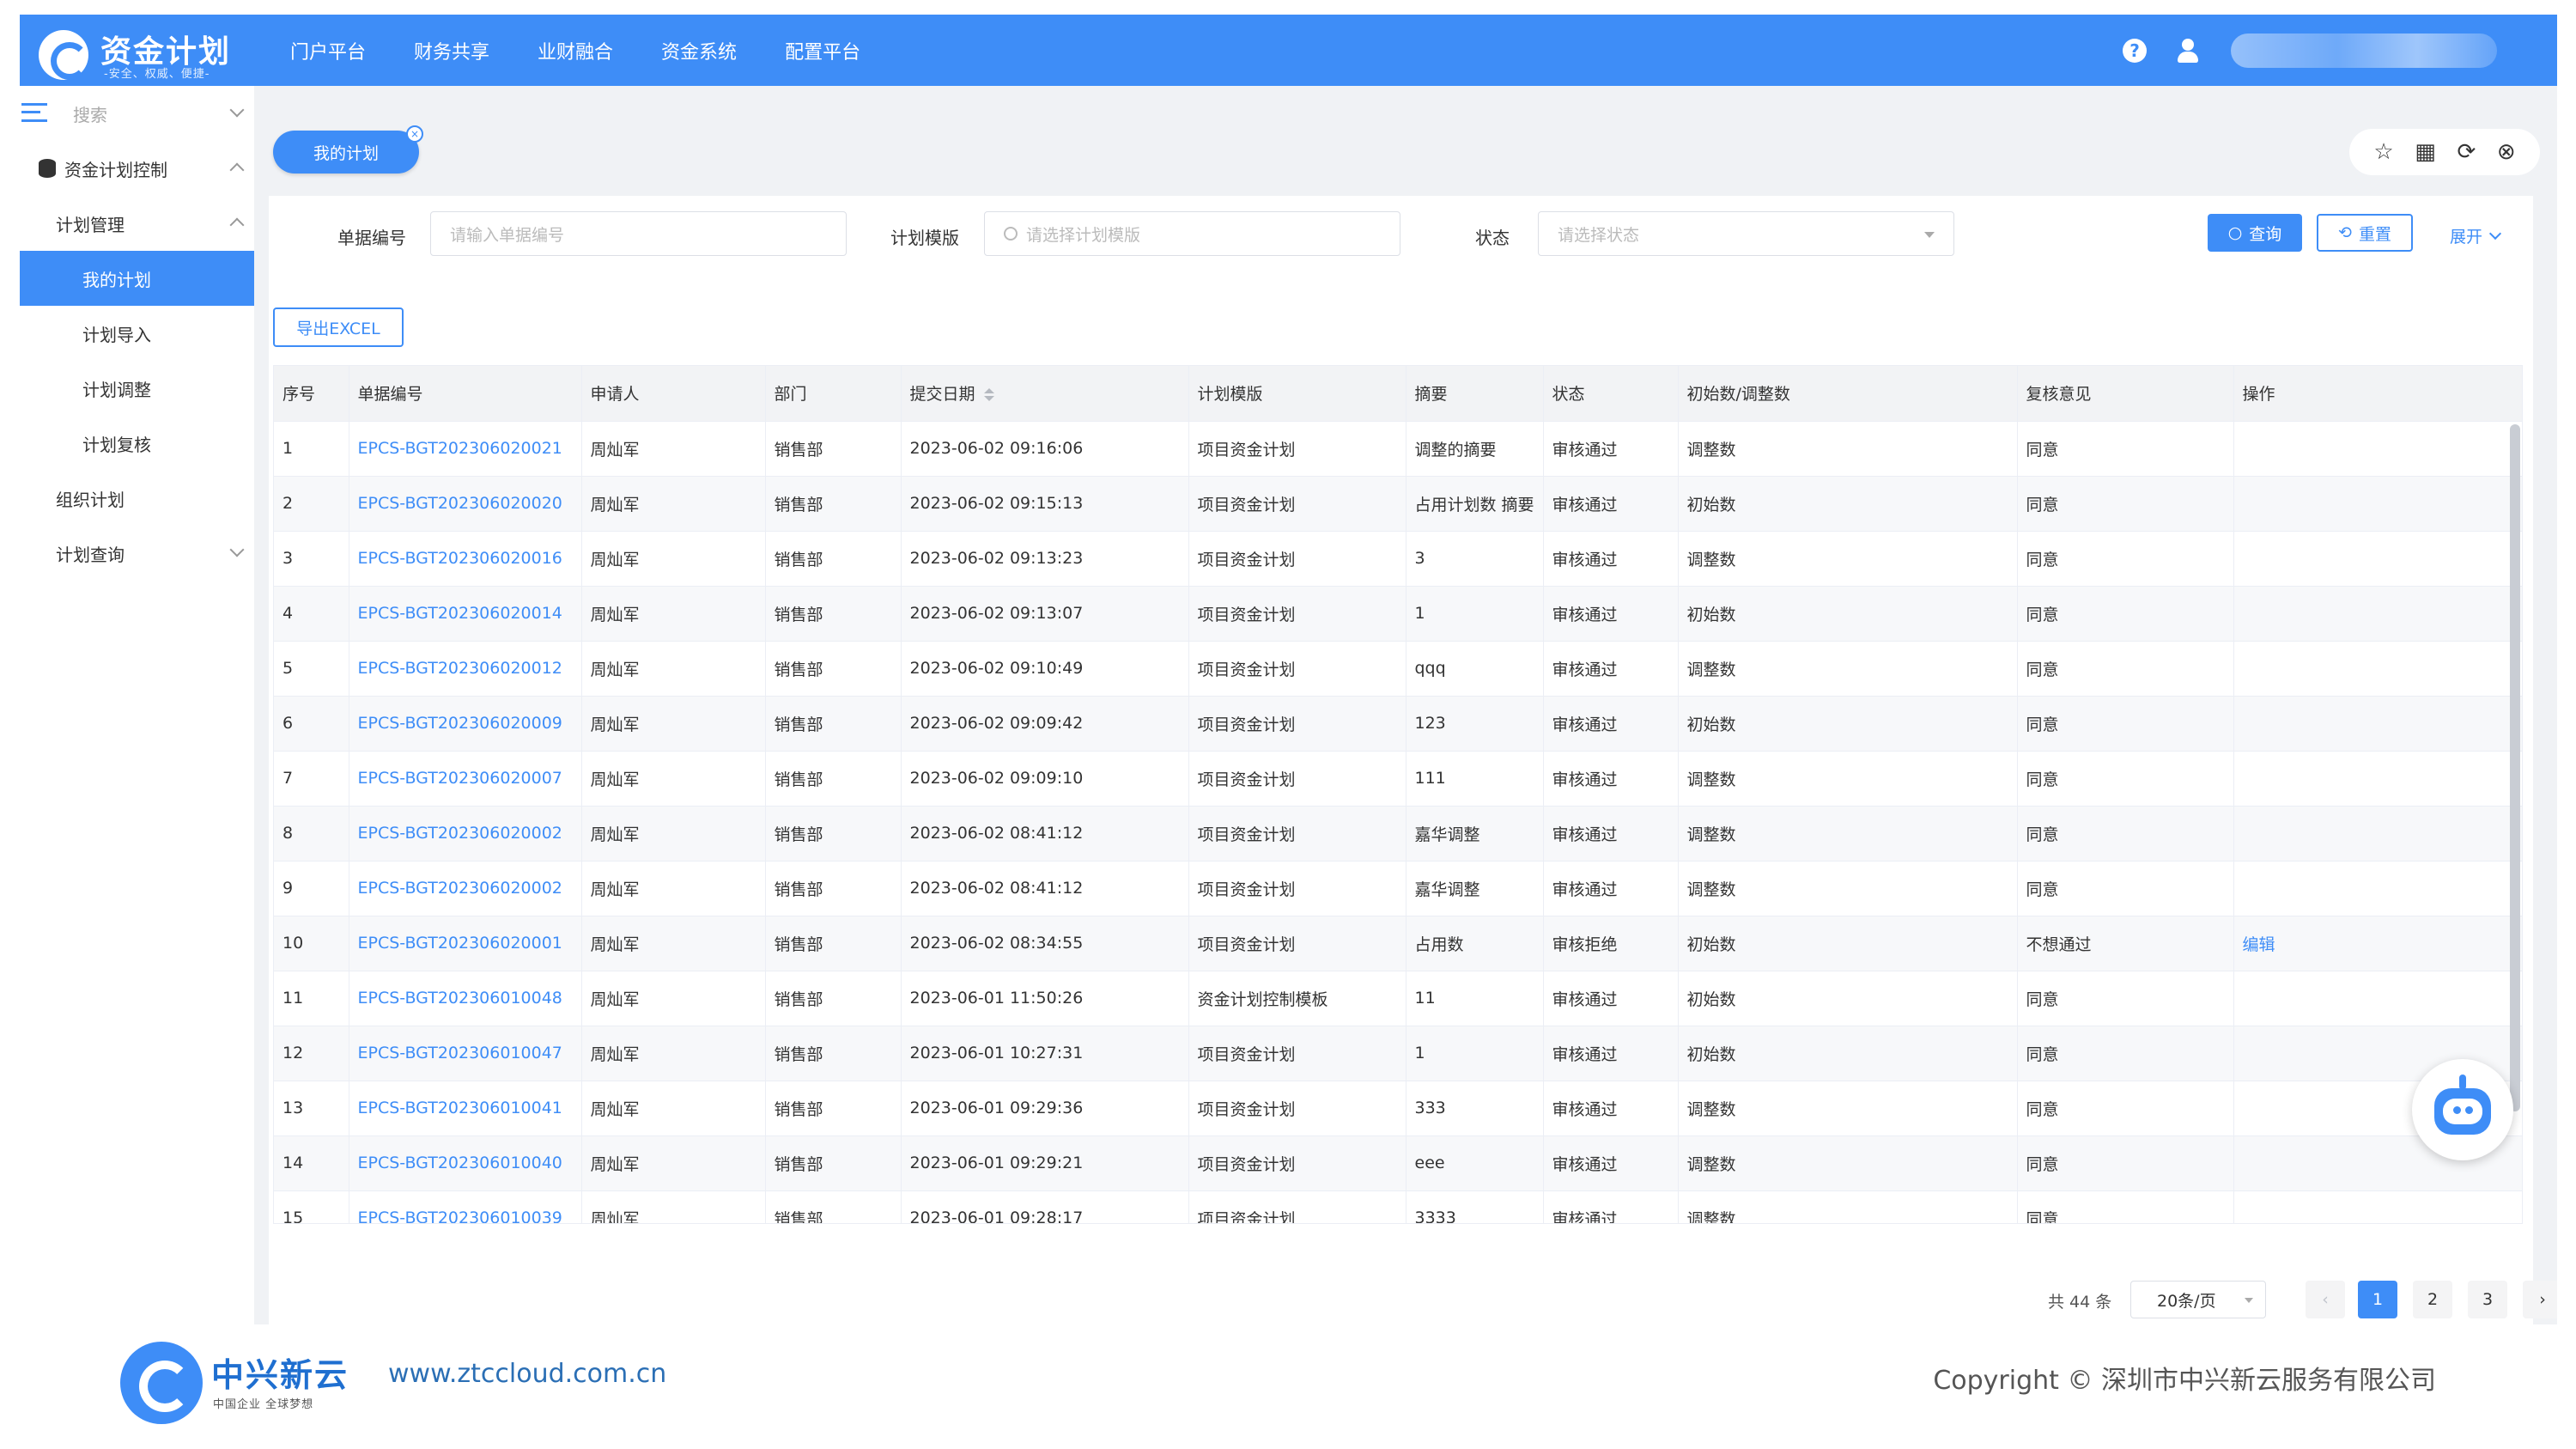 This screenshot has height=1449, width=2576. I want to click on page-button-2: 2, so click(2433, 1299).